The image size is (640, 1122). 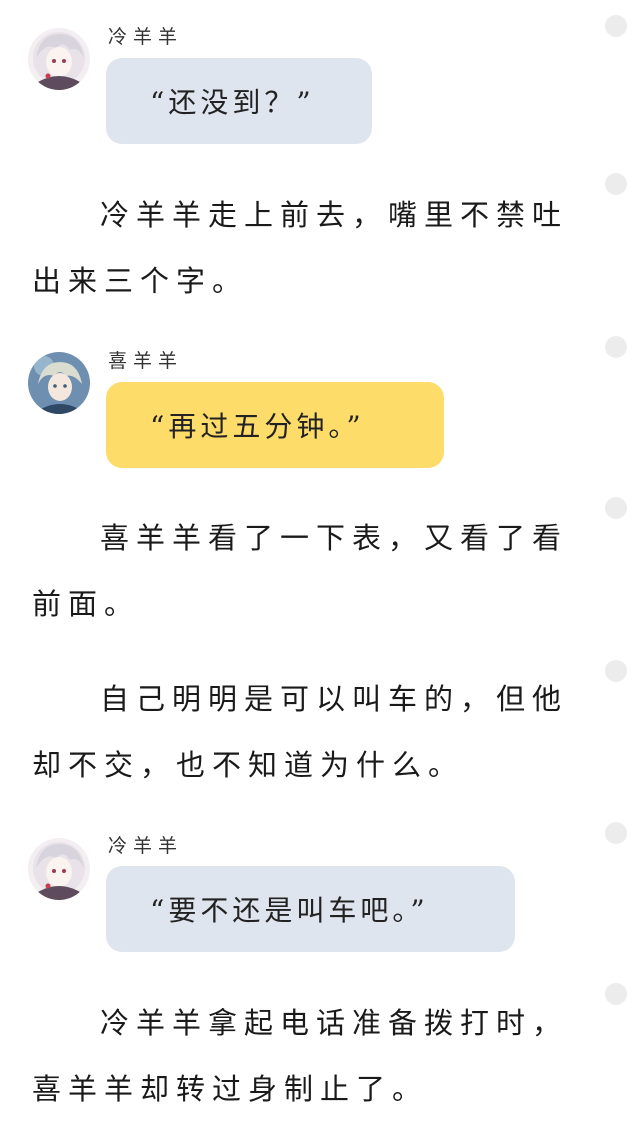 What do you see at coordinates (300, 1056) in the screenshot?
I see `narration-paragraph: 冷羊羊拿起电话准备拨打时，喜羊羊却转过身制止了。` at bounding box center [300, 1056].